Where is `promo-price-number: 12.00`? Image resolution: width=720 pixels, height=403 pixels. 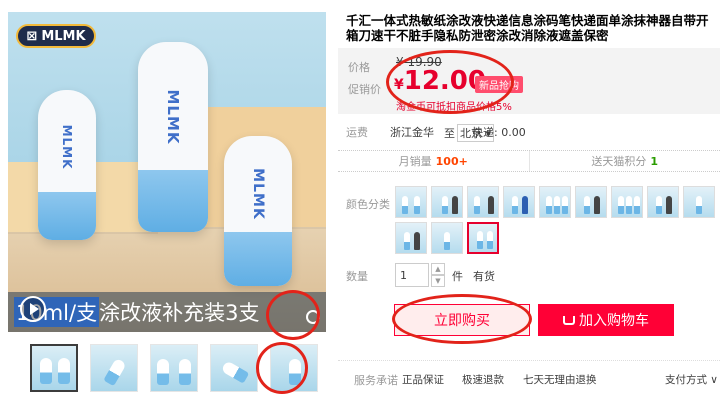
promo-price-number: 12.00 is located at coordinates (444, 81).